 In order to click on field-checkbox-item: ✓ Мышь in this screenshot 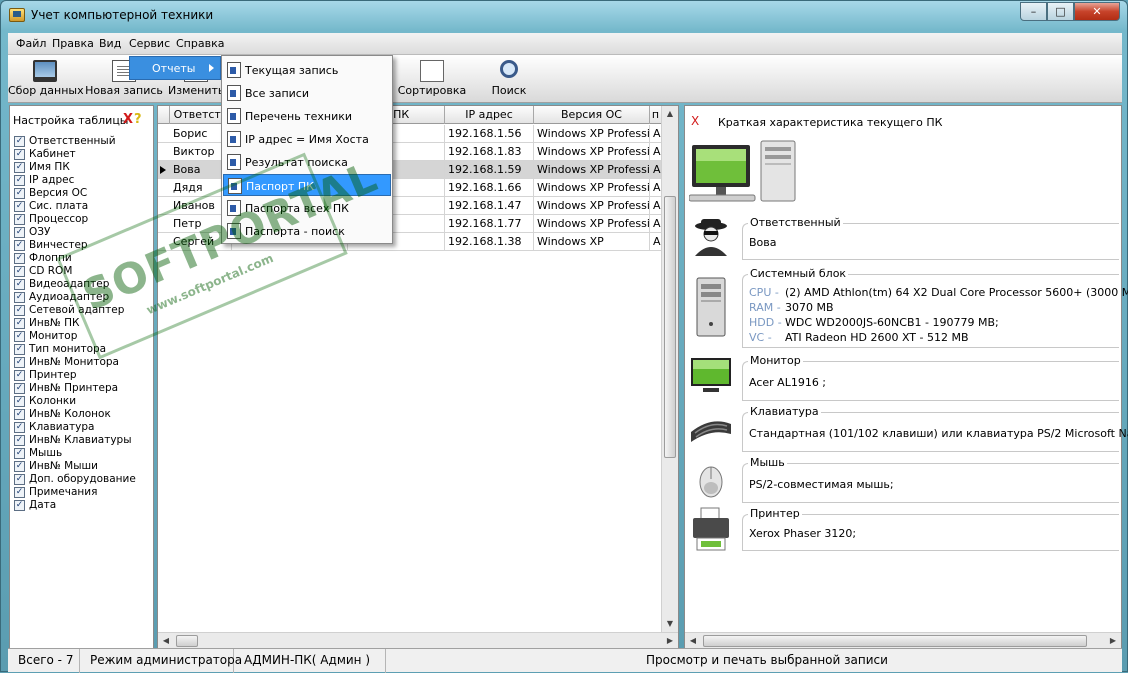, I will do `click(75, 453)`.